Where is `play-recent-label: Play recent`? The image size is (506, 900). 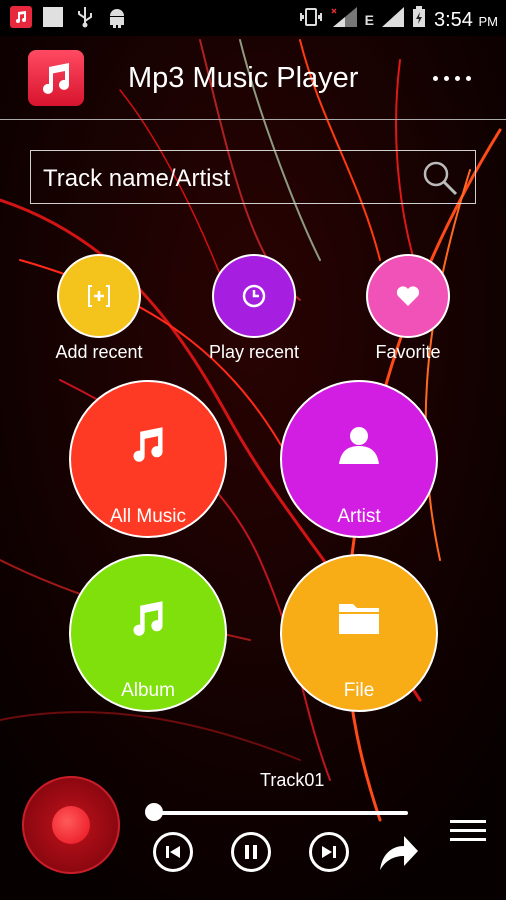 play-recent-label: Play recent is located at coordinates (254, 352).